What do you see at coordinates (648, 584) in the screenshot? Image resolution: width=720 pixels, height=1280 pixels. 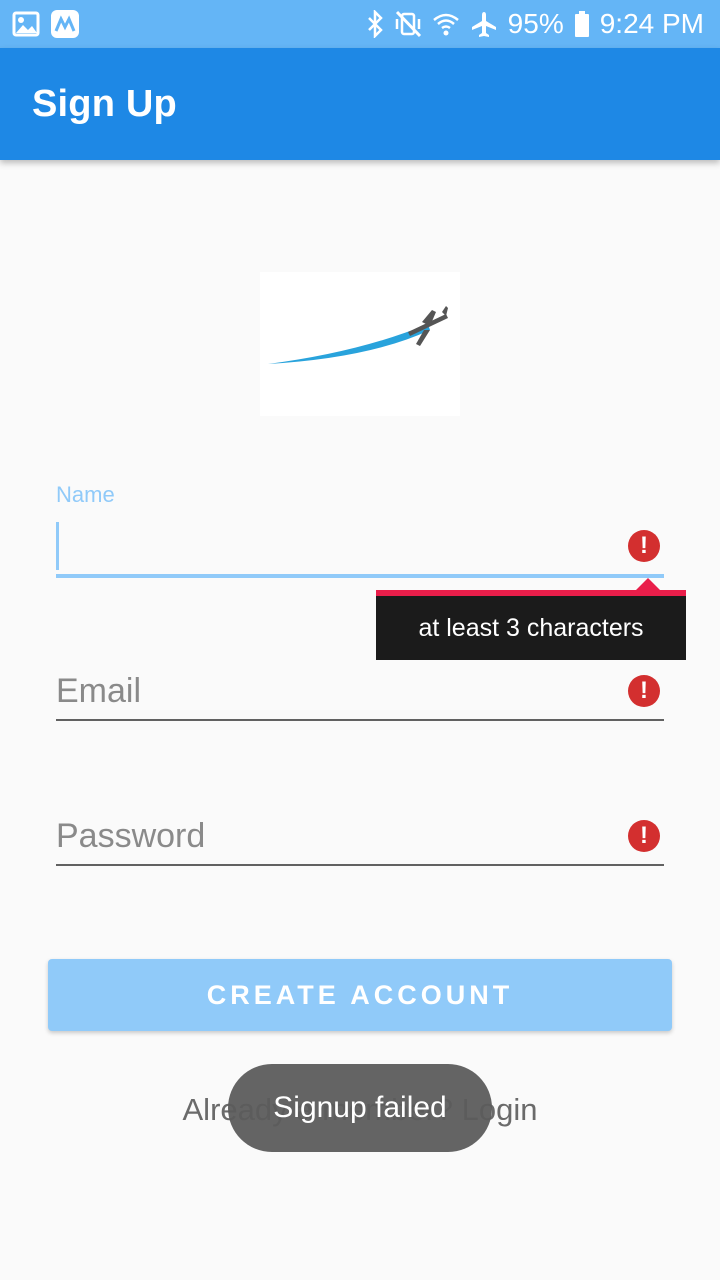 I see `tooltip-arrow` at bounding box center [648, 584].